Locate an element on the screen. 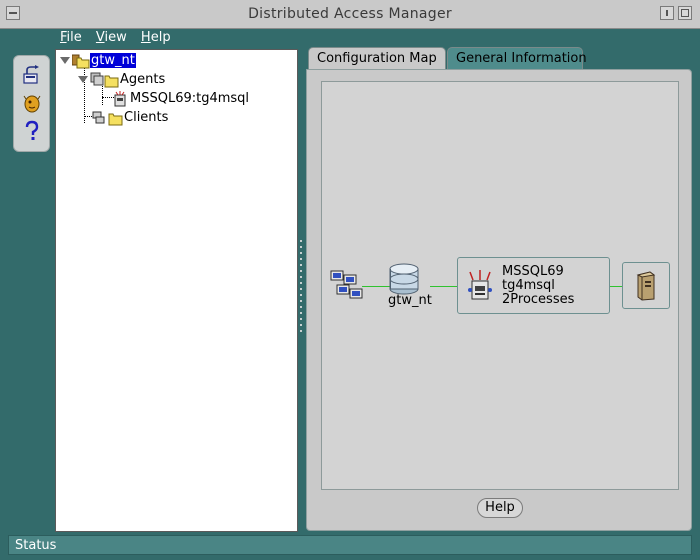 This screenshot has height=560, width=700. server-tower-icon is located at coordinates (646, 286).